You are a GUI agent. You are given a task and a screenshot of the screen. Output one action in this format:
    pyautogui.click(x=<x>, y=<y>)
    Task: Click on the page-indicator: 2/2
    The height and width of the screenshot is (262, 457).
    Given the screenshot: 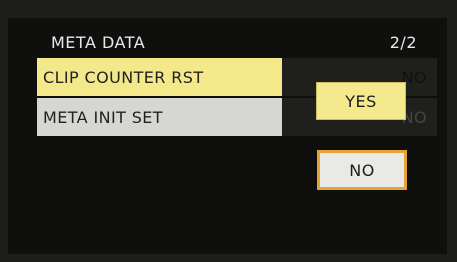 What is the action you would take?
    pyautogui.click(x=403, y=42)
    